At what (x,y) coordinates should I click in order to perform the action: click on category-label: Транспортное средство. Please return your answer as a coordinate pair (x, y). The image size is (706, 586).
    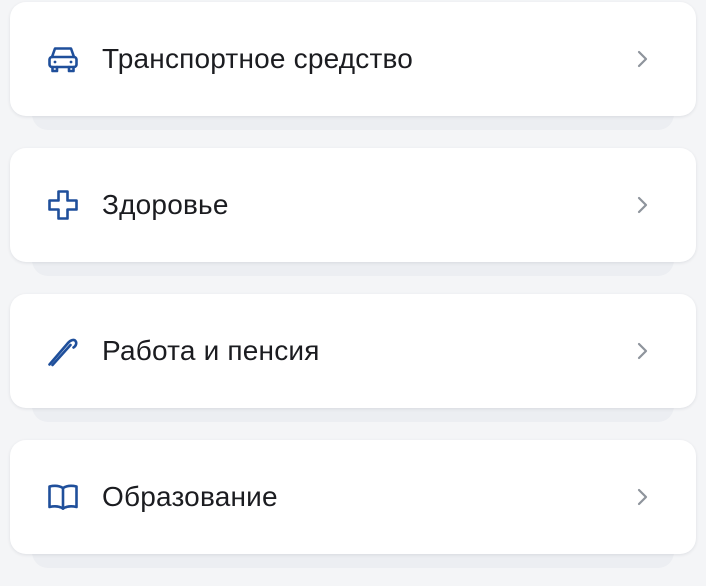
    Looking at the image, I should click on (258, 58).